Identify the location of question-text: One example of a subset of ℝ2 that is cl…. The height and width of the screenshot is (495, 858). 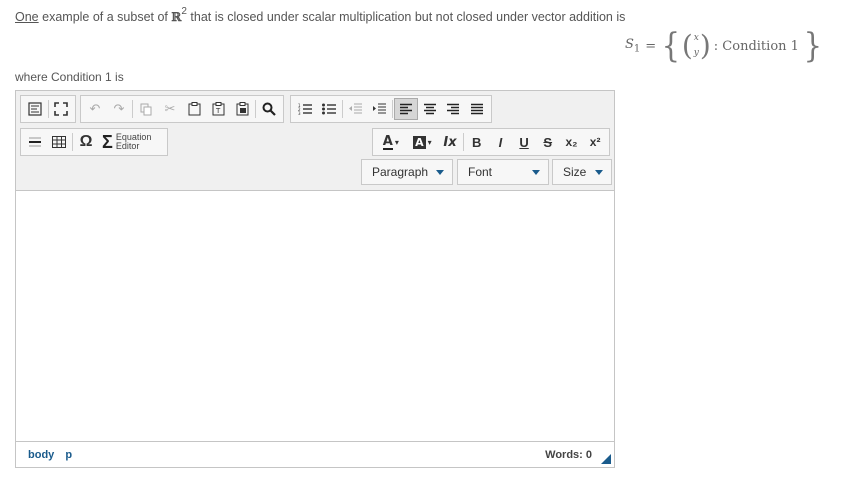
(320, 15).